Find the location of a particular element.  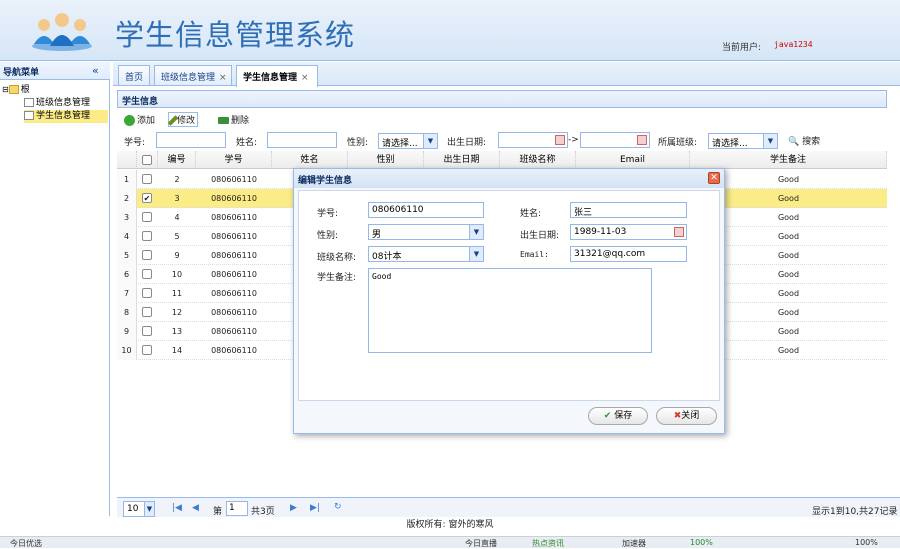

cell-id: 3 is located at coordinates (177, 198).